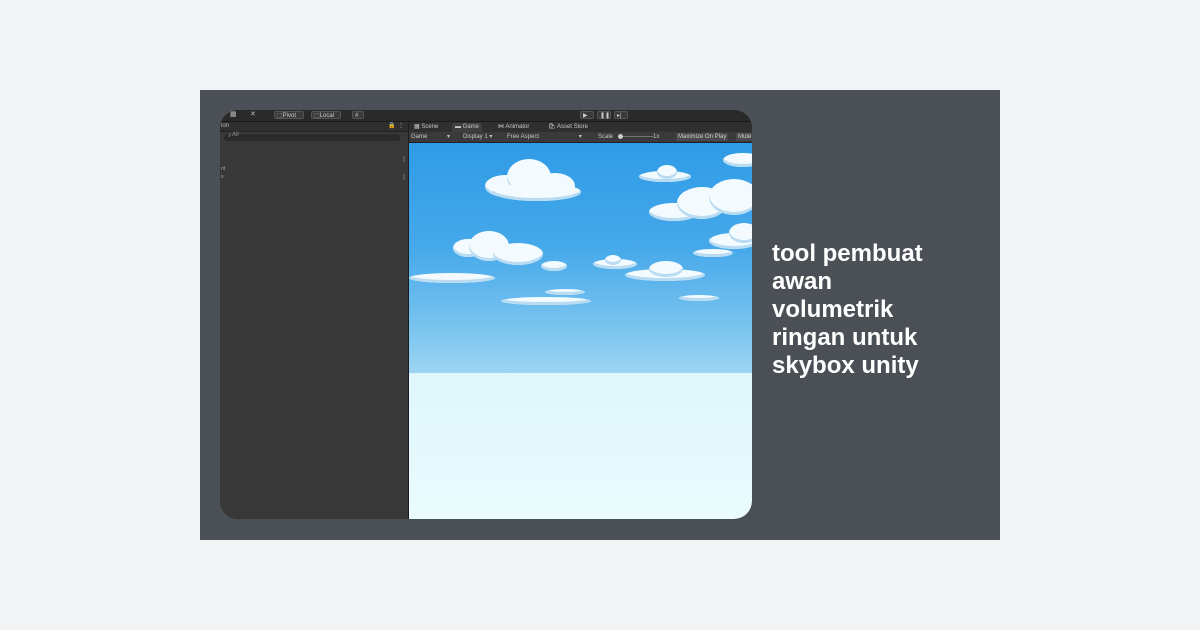  I want to click on scale-label: Scale, so click(606, 137).